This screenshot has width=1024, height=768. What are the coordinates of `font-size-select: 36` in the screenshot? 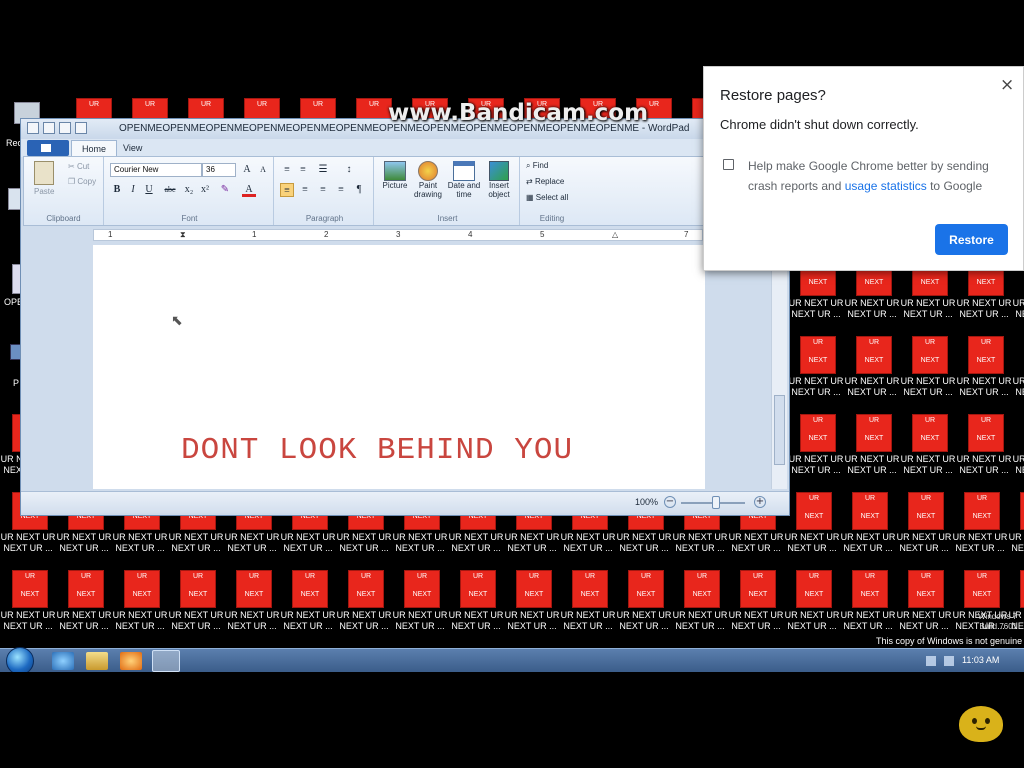 It's located at (219, 170).